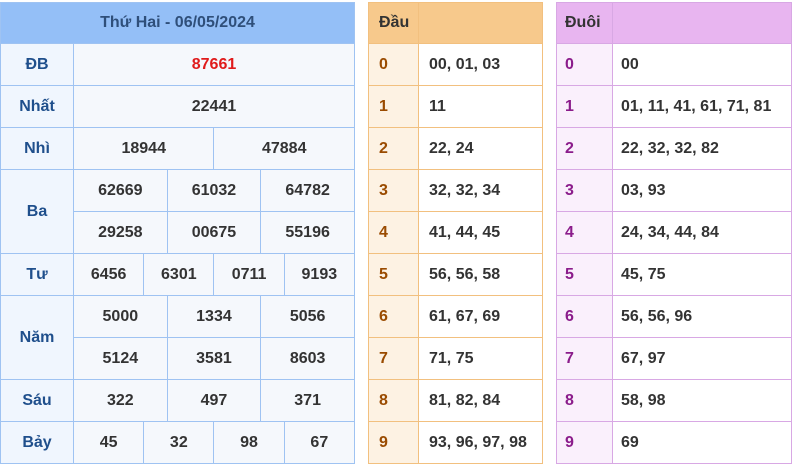  Describe the element at coordinates (480, 274) in the screenshot. I see `dau-values: 56, 56, 58` at that location.